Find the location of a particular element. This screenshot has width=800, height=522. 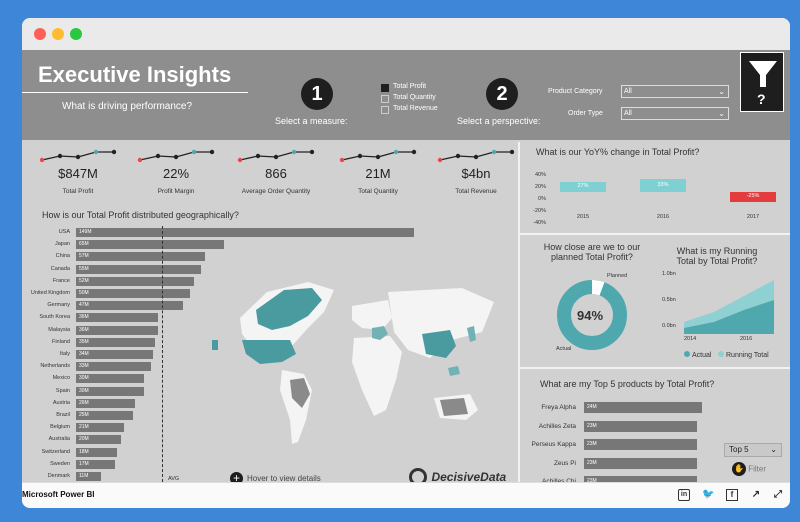

world-map is located at coordinates (357, 360).